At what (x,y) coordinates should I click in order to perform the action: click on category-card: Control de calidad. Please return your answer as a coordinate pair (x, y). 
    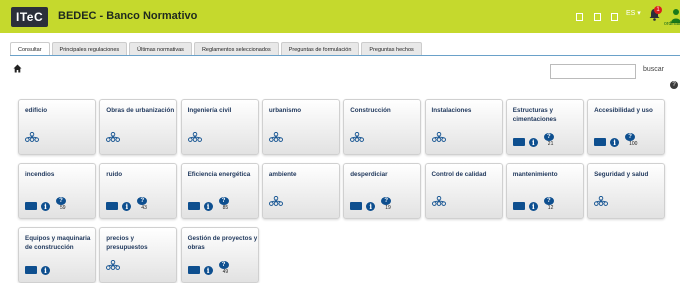
    Looking at the image, I should click on (463, 191).